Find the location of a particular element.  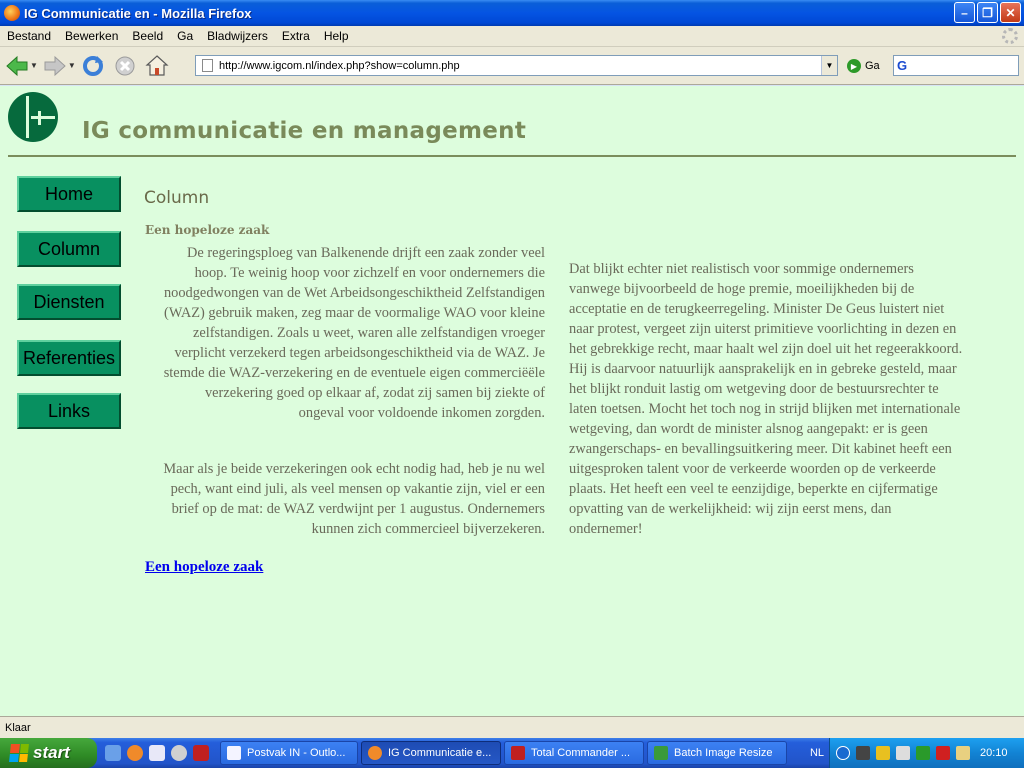

window-title: IG Communicatie en - Mozilla Firefox is located at coordinates (138, 13).